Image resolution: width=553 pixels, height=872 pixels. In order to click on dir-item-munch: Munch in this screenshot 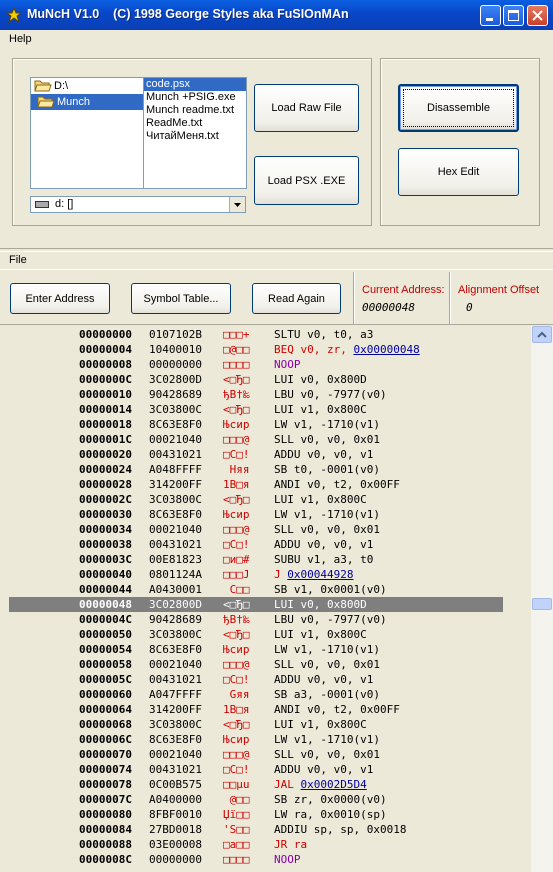, I will do `click(87, 102)`.